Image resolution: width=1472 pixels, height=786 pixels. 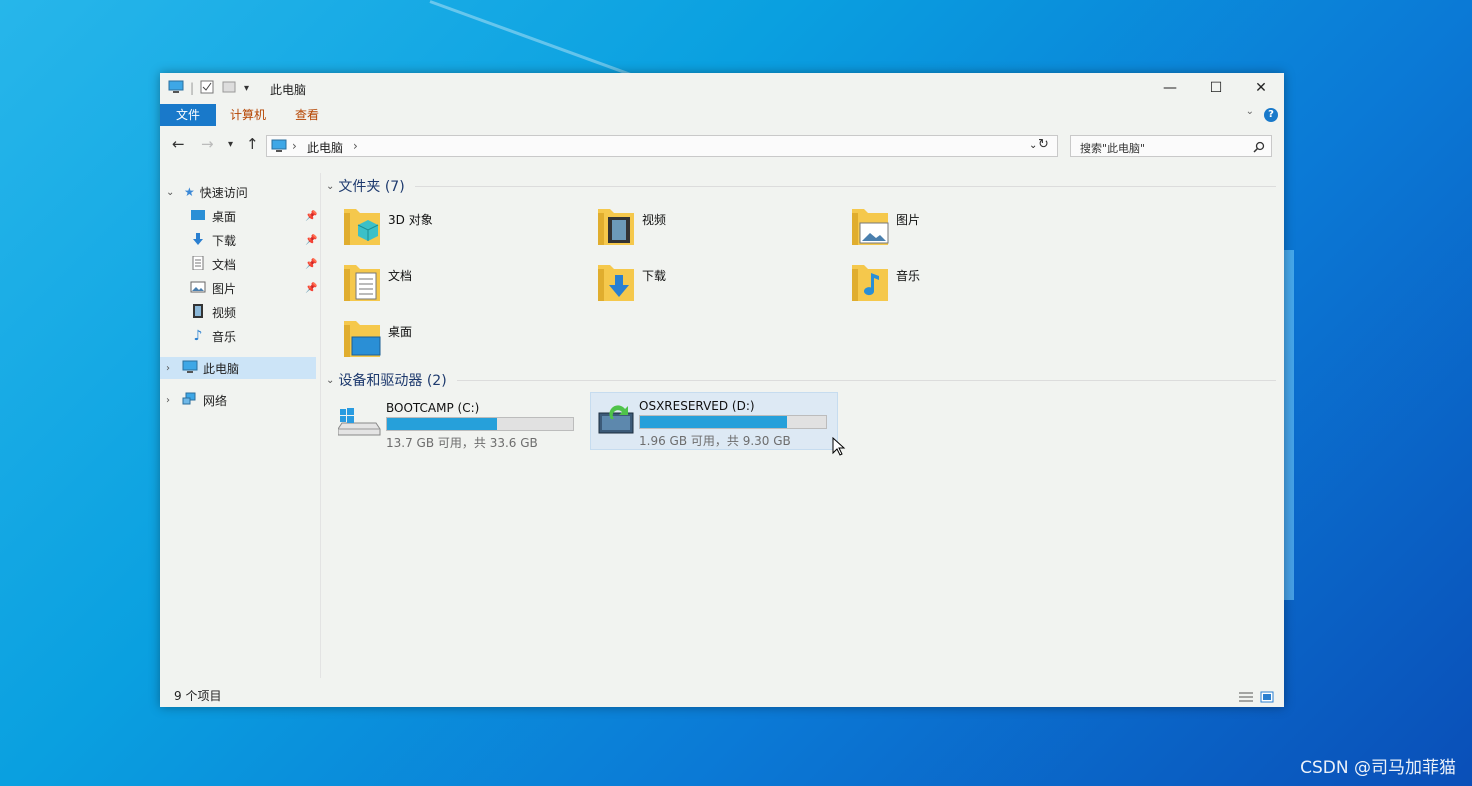 What do you see at coordinates (1271, 115) in the screenshot?
I see `help-icon: ?` at bounding box center [1271, 115].